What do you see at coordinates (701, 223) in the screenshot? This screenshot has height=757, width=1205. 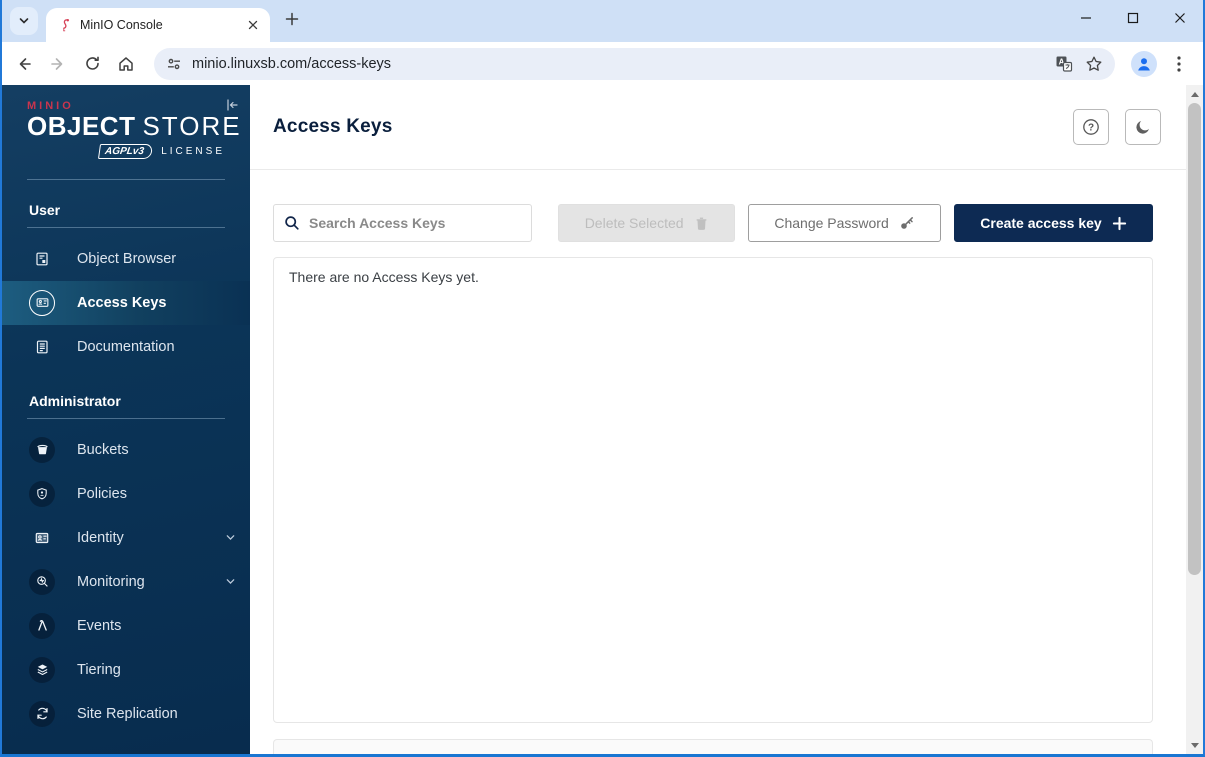 I see `trash-icon` at bounding box center [701, 223].